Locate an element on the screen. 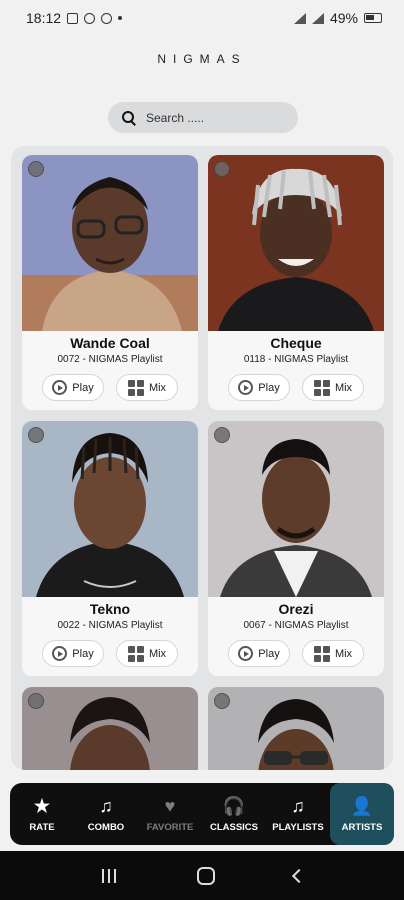 Image resolution: width=404 pixels, height=900 pixels. search-input is located at coordinates (216, 117).